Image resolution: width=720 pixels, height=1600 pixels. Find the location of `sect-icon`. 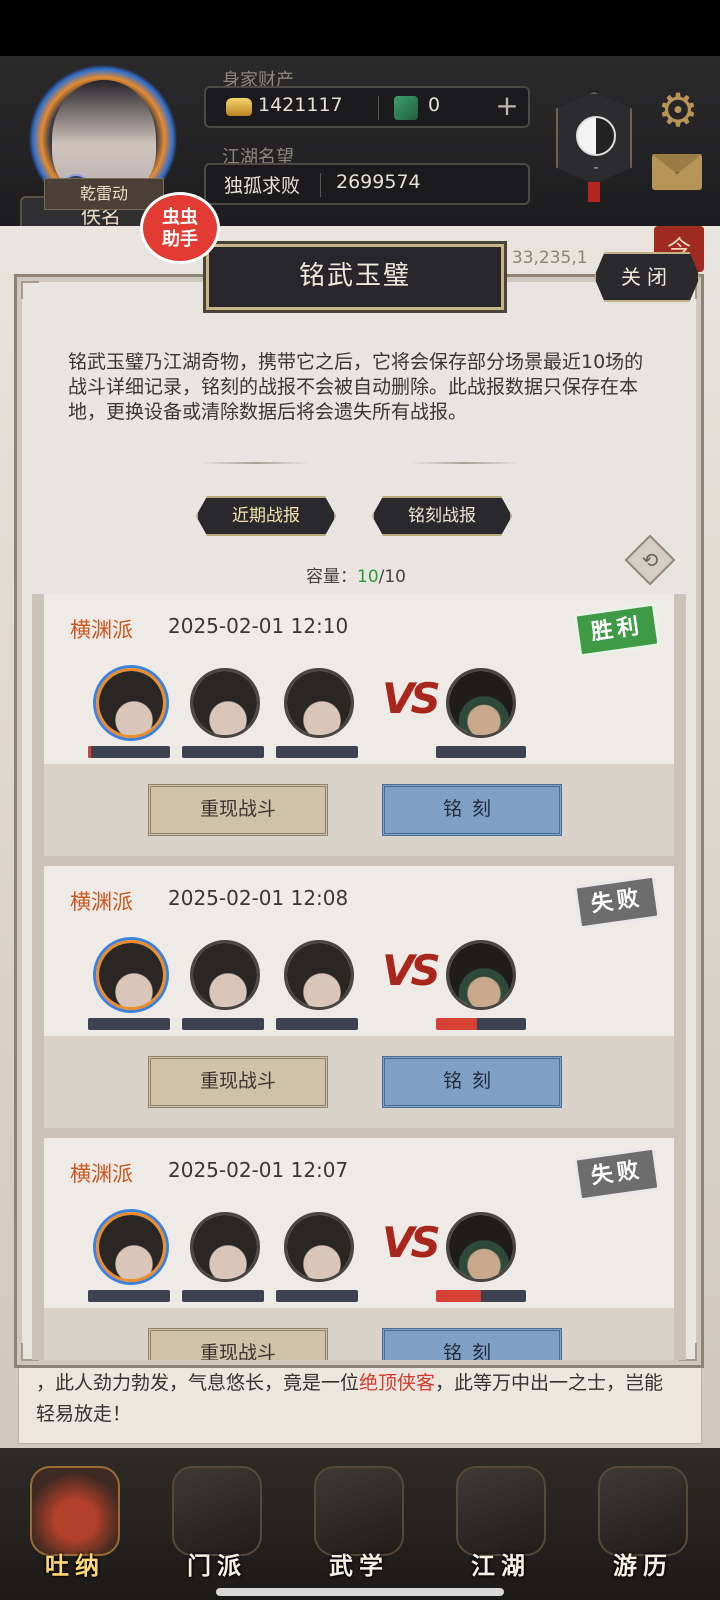

sect-icon is located at coordinates (217, 1511).